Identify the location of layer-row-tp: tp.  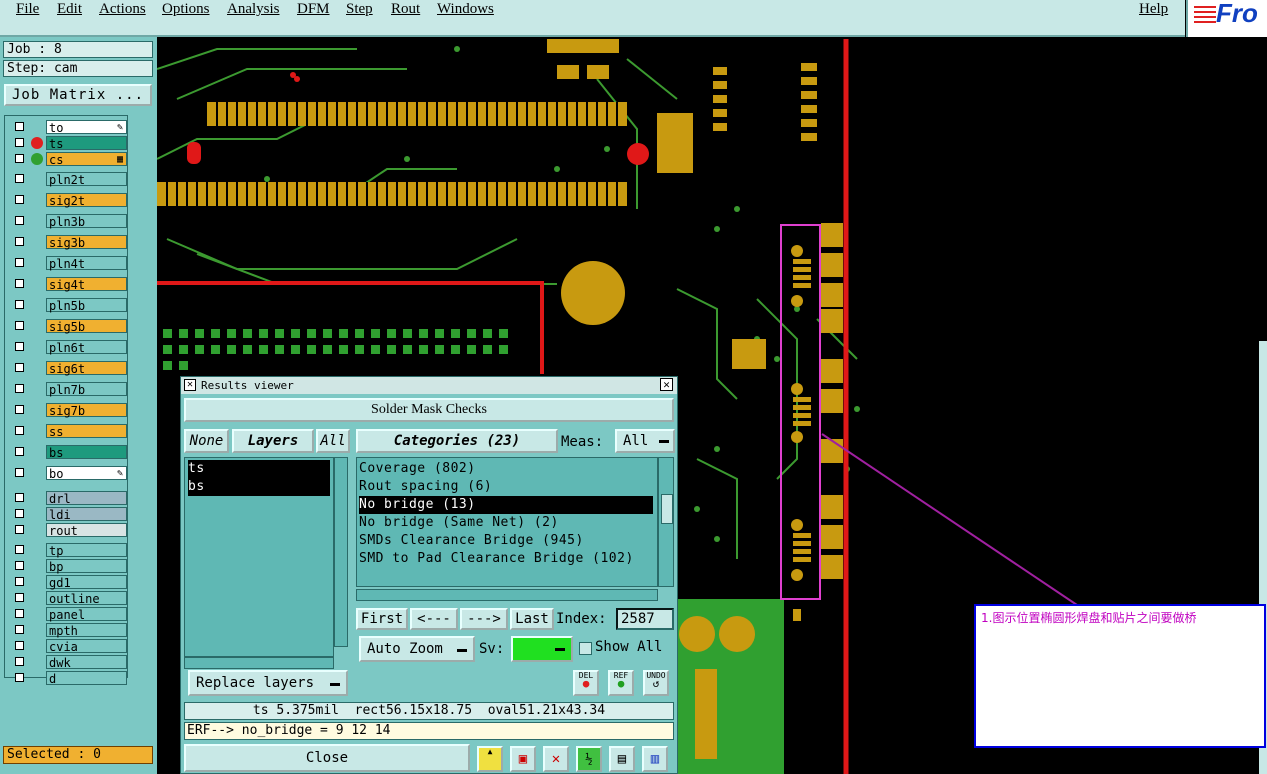
(68, 550).